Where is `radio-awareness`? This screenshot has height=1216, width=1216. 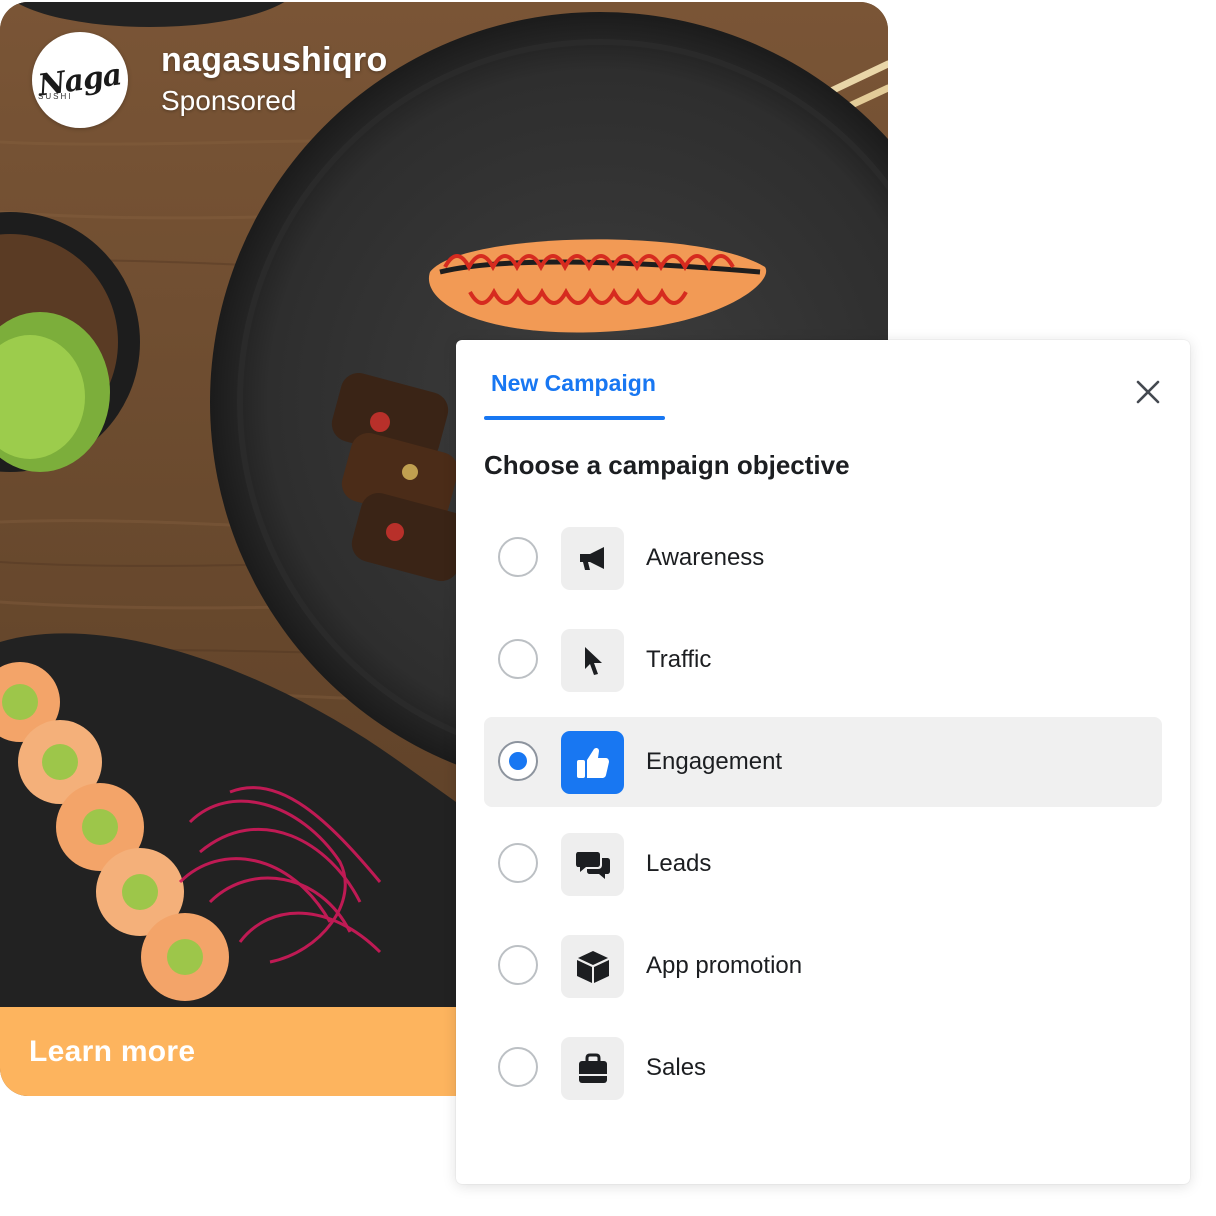
radio-awareness is located at coordinates (518, 557).